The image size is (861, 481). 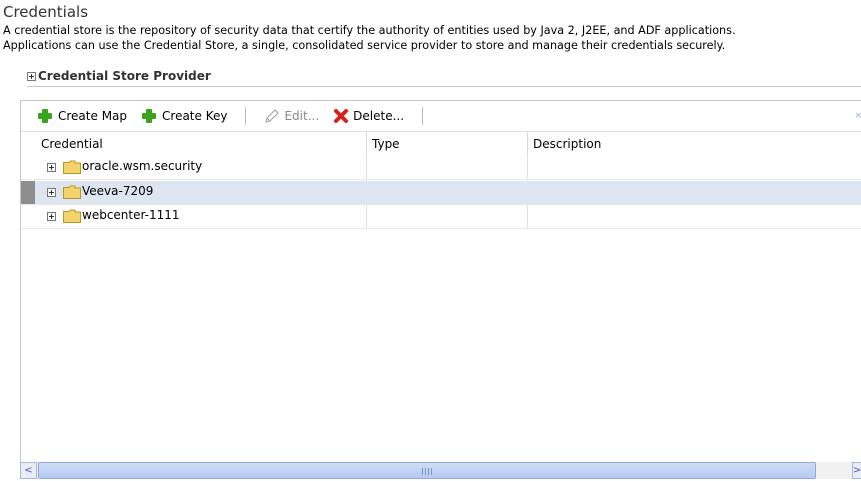 I want to click on create-map-button: Create Map, so click(x=82, y=116).